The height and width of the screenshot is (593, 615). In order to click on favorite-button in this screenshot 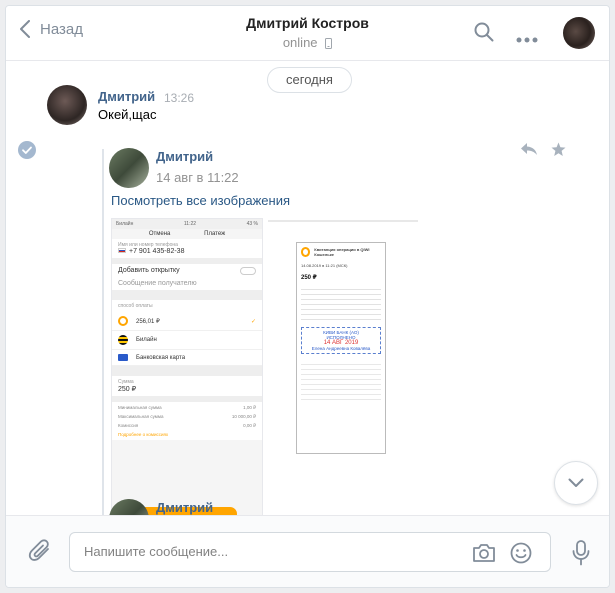, I will do `click(558, 152)`.